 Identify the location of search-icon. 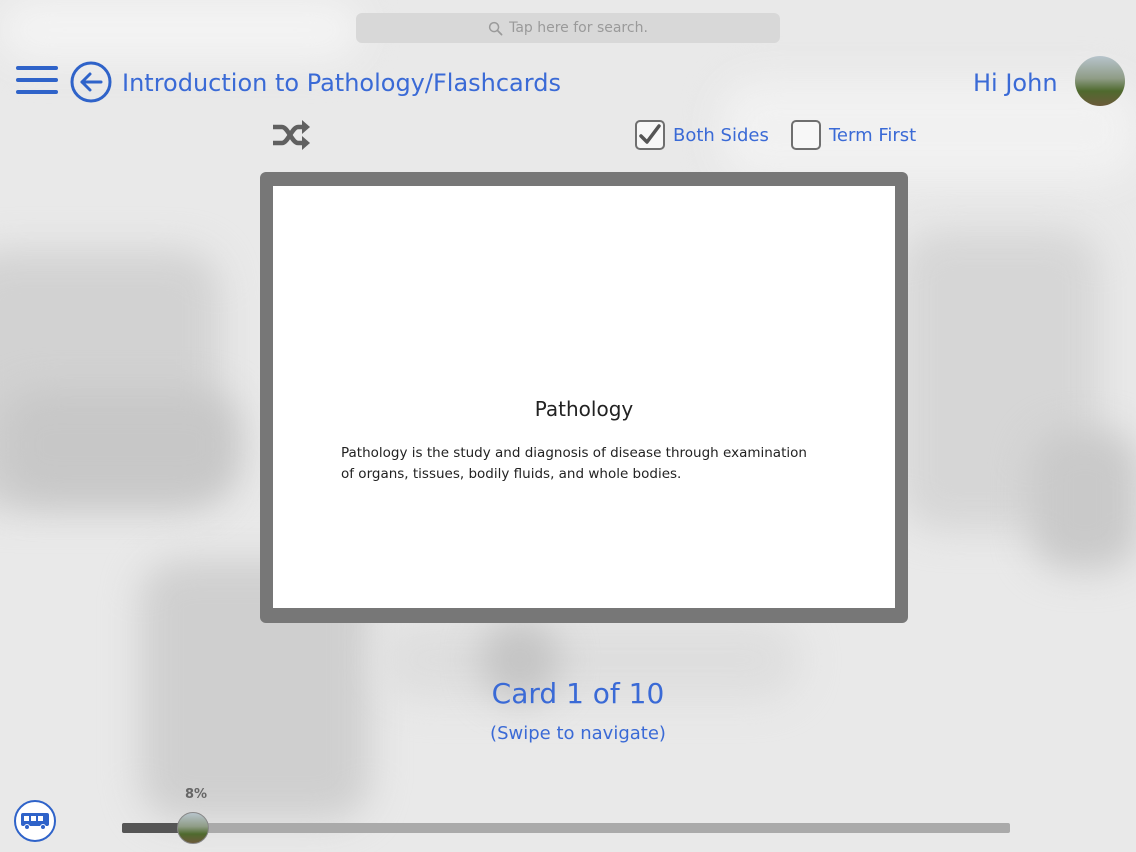
(495, 28).